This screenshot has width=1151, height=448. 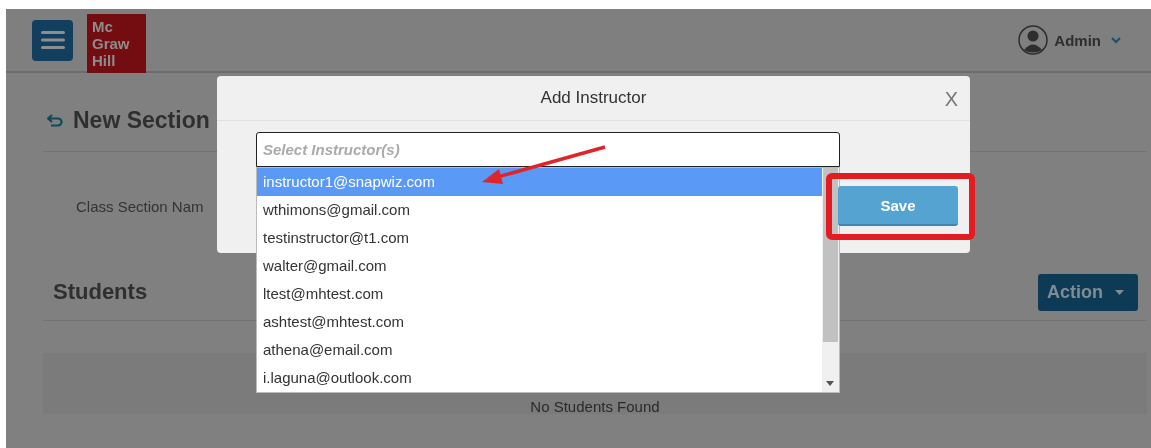 What do you see at coordinates (593, 98) in the screenshot?
I see `modal-title: Add Instructor` at bounding box center [593, 98].